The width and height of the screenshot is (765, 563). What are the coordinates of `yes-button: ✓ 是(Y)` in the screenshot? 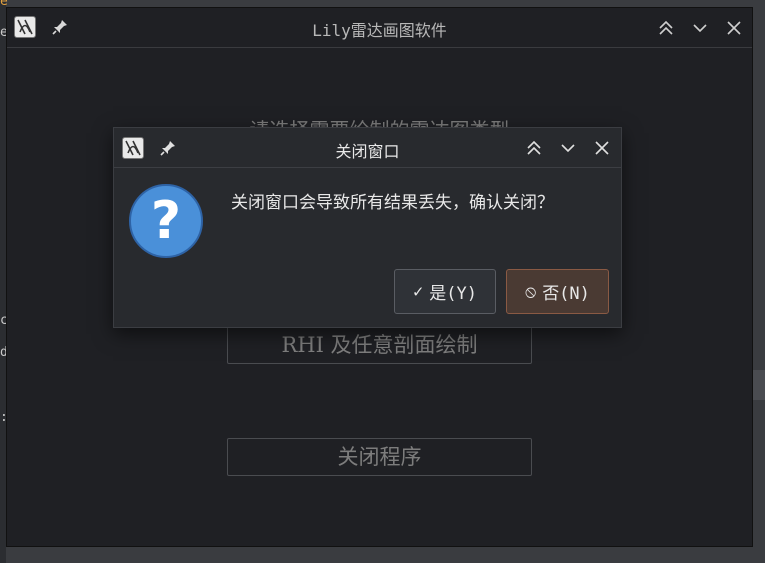 It's located at (445, 291).